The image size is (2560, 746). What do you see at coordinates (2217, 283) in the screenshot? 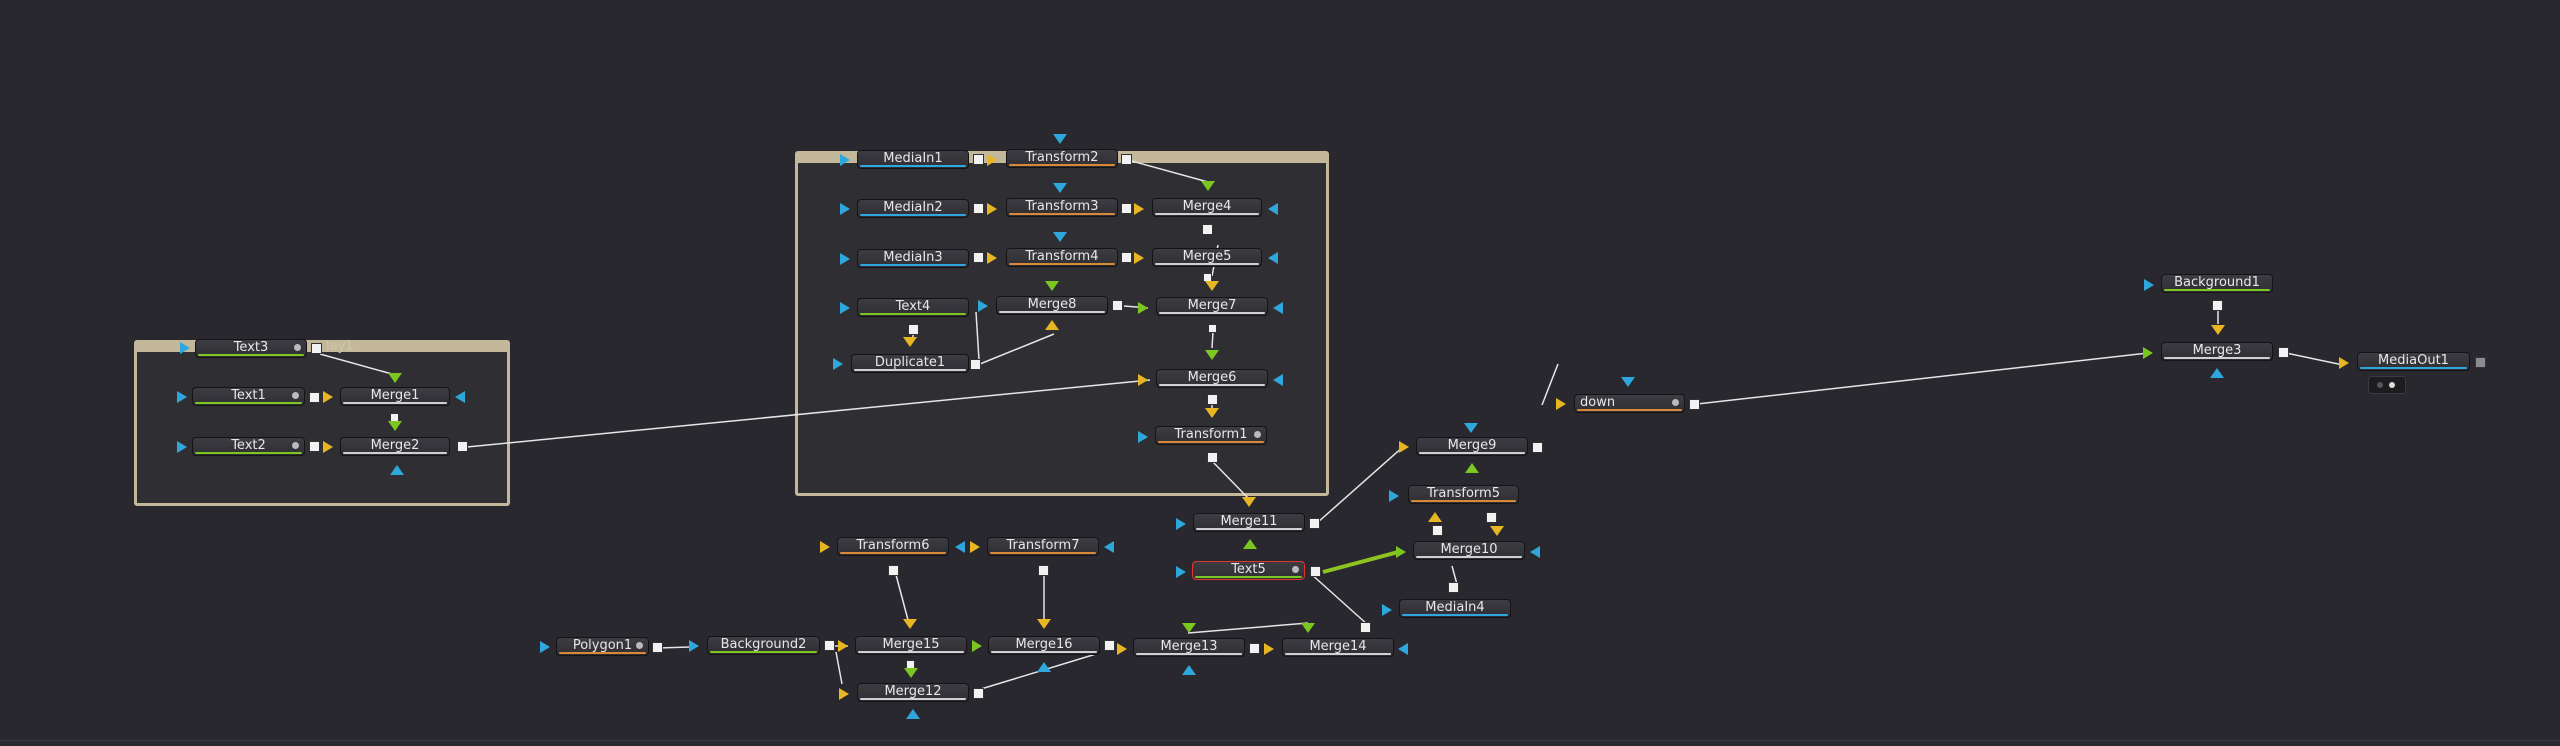
I see `node-background1: Background1` at bounding box center [2217, 283].